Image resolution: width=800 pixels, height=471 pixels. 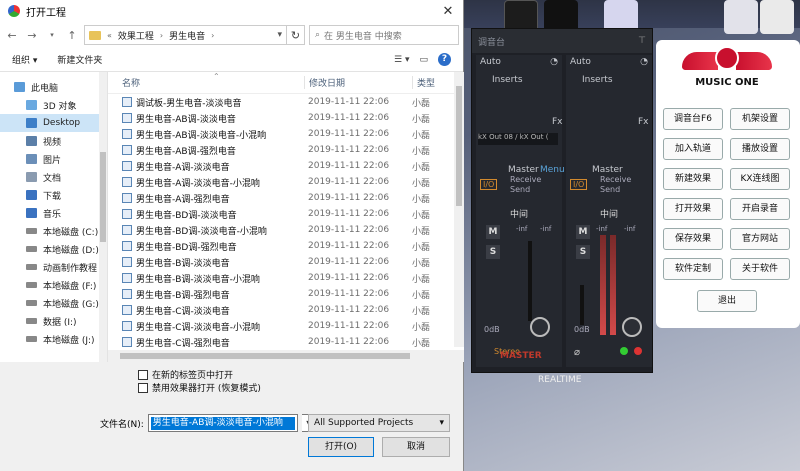 I want to click on link-indicator-icon, so click(x=624, y=351).